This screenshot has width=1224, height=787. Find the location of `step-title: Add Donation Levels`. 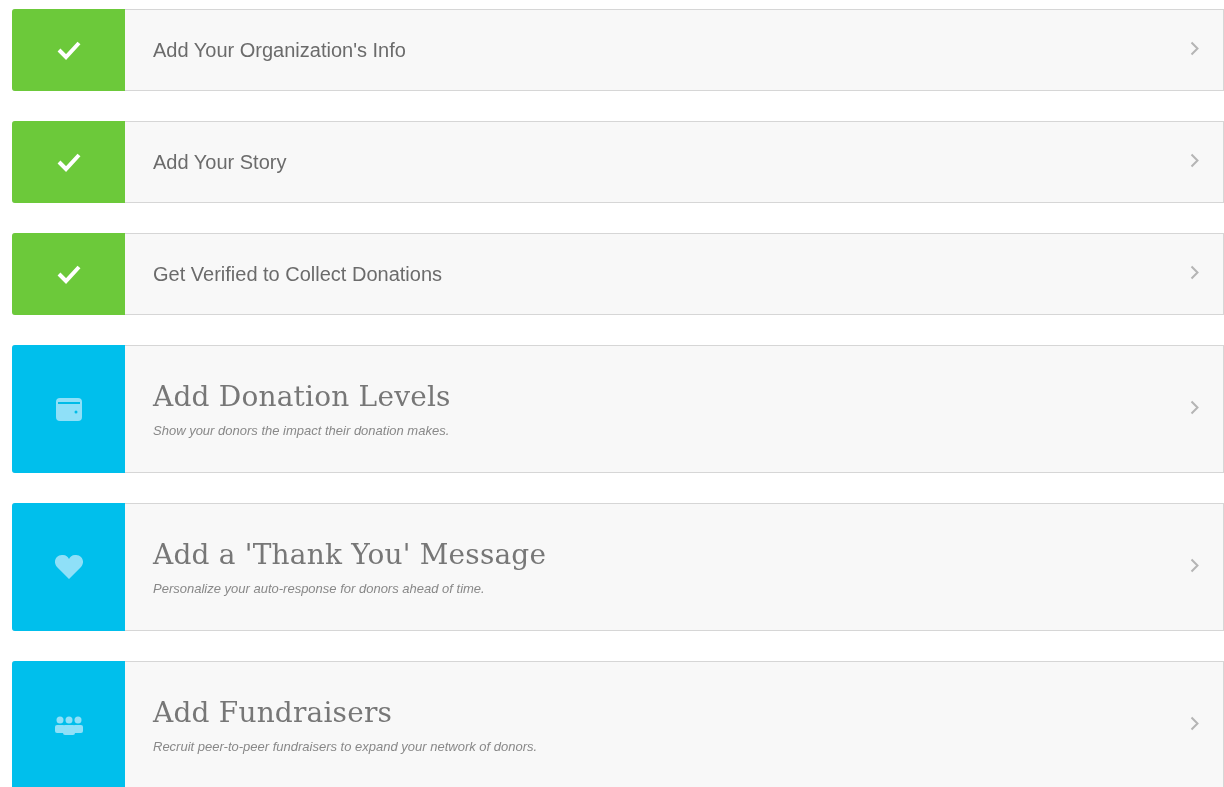

step-title: Add Donation Levels is located at coordinates (302, 396).